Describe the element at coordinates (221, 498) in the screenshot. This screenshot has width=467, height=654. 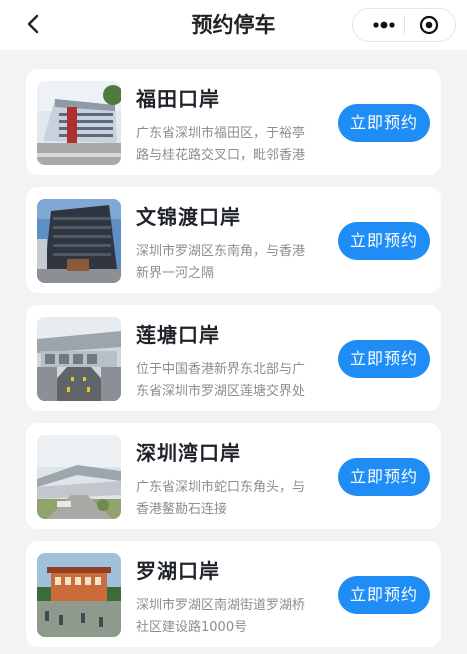
I see `port-address: 广东省深圳市蛇口东角头，与香港鳌勘石连接` at that location.